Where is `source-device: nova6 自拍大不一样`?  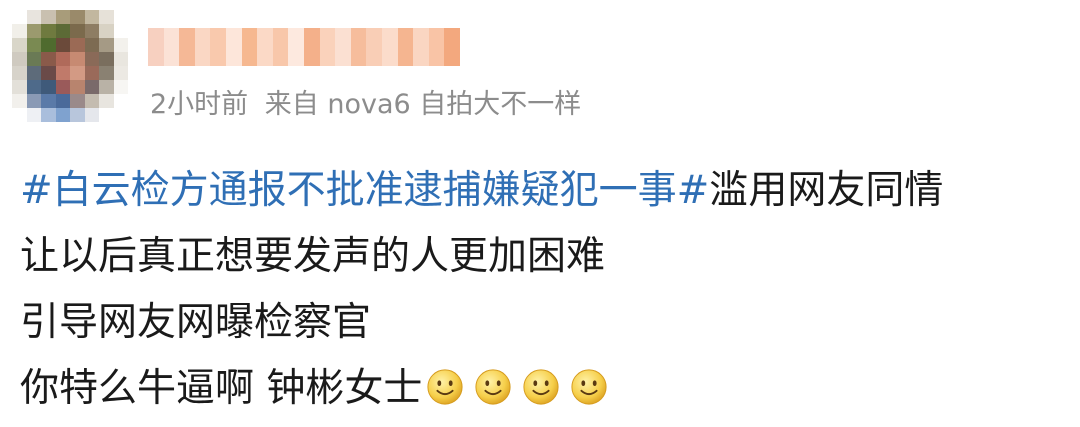 source-device: nova6 自拍大不一样 is located at coordinates (454, 104).